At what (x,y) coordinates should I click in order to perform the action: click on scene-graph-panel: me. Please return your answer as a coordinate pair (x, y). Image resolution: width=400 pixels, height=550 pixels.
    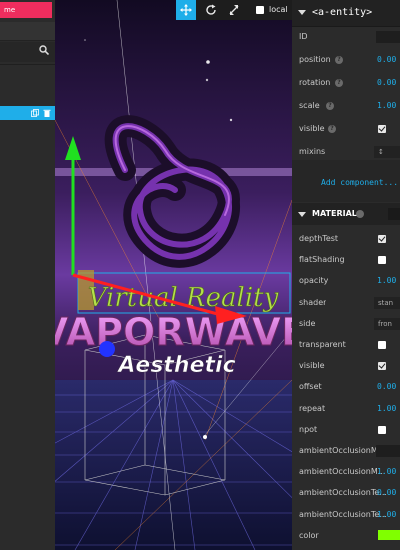
    Looking at the image, I should click on (27, 275).